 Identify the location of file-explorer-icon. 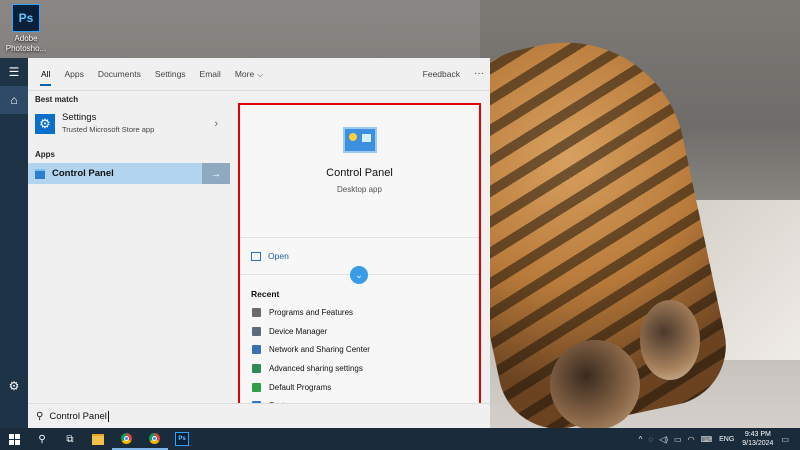
(98, 439).